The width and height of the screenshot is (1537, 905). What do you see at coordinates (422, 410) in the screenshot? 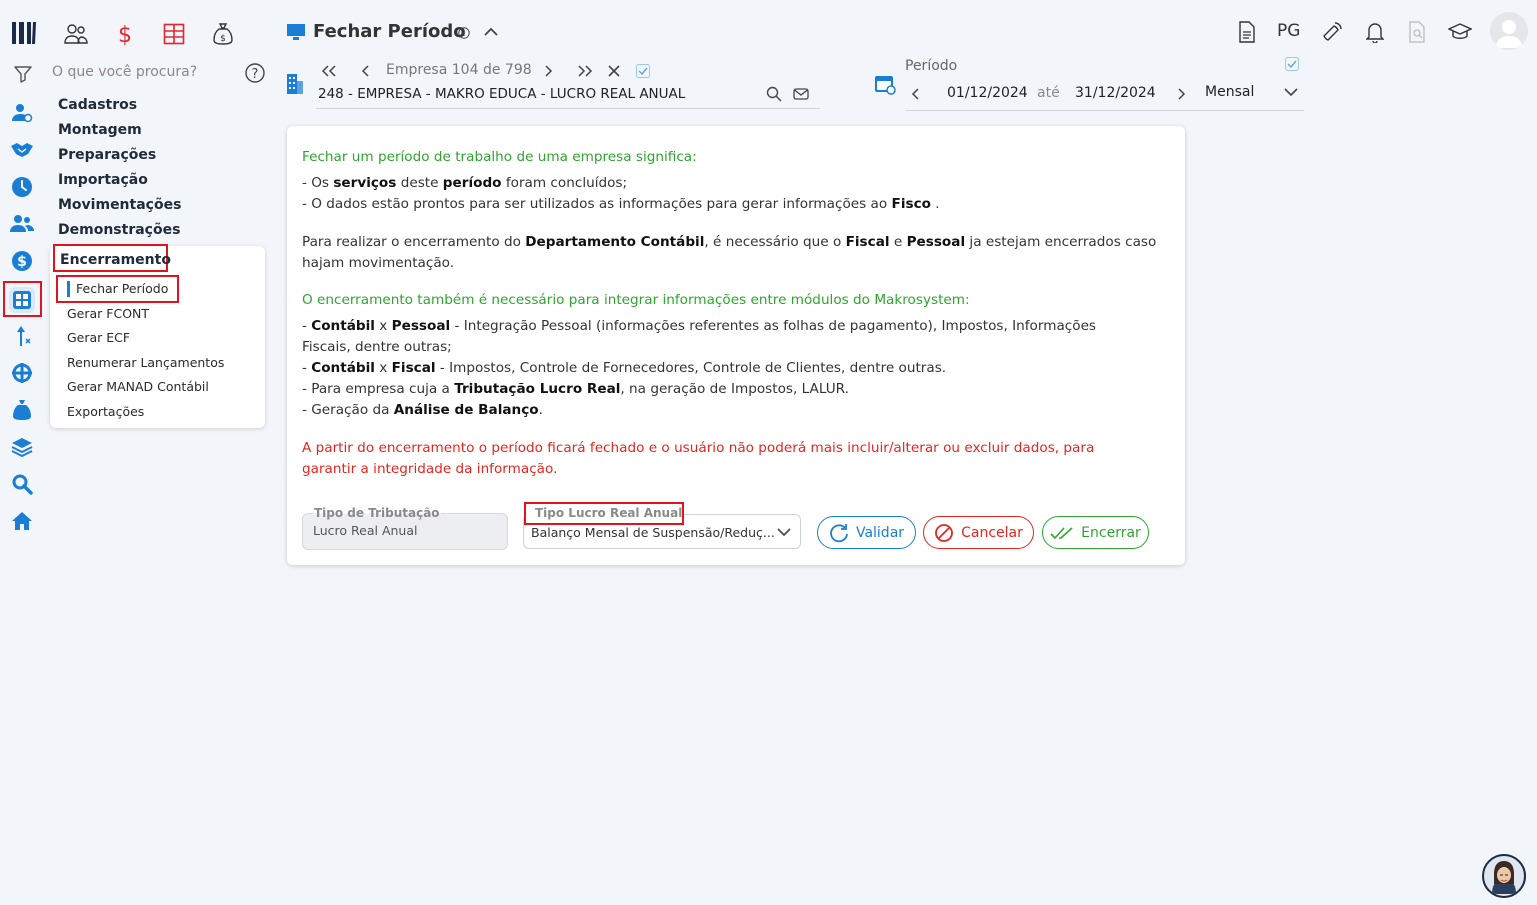
I see `integration-balanco: - Geração da Análise de Balanço.` at bounding box center [422, 410].